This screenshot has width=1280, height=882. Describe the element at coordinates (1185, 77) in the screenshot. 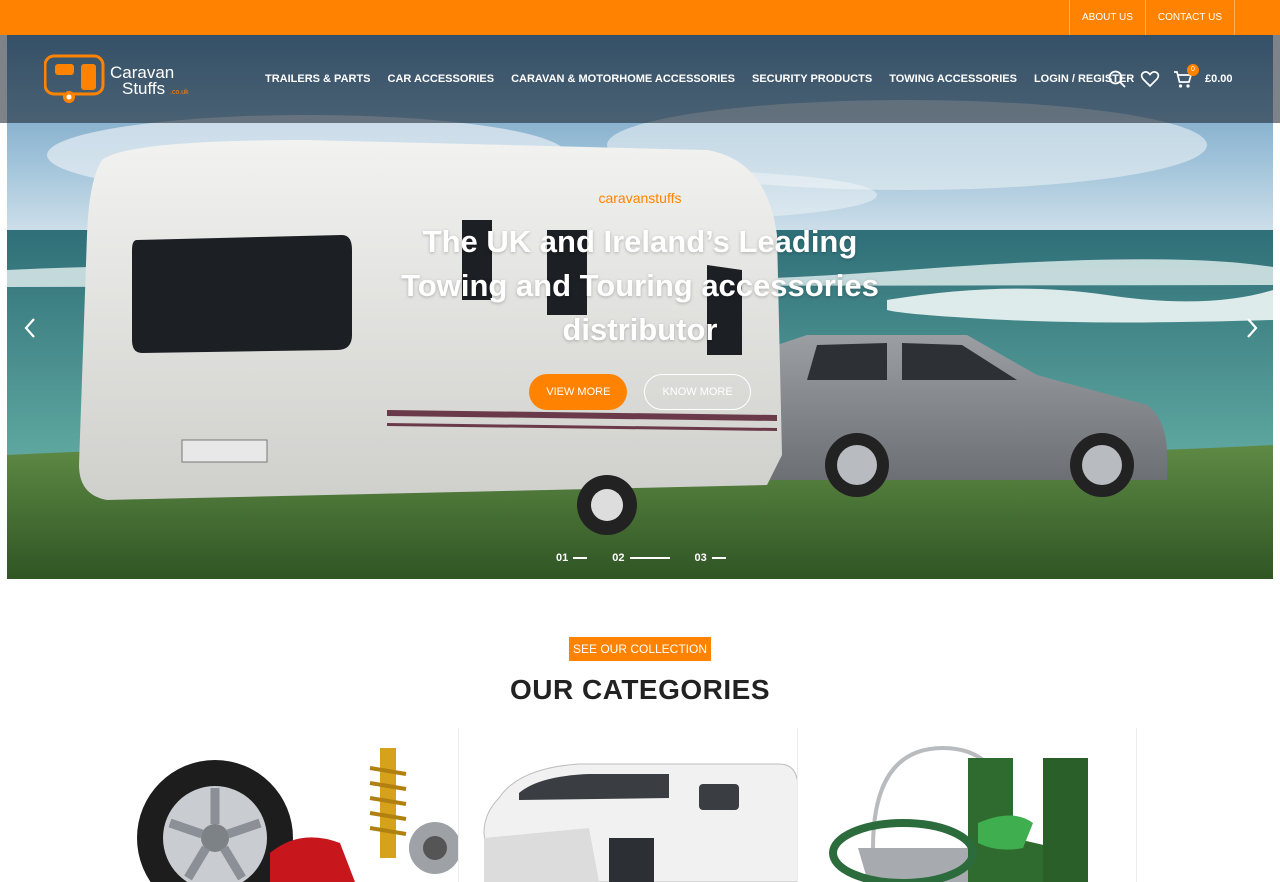

I see `cart-button: 0` at that location.